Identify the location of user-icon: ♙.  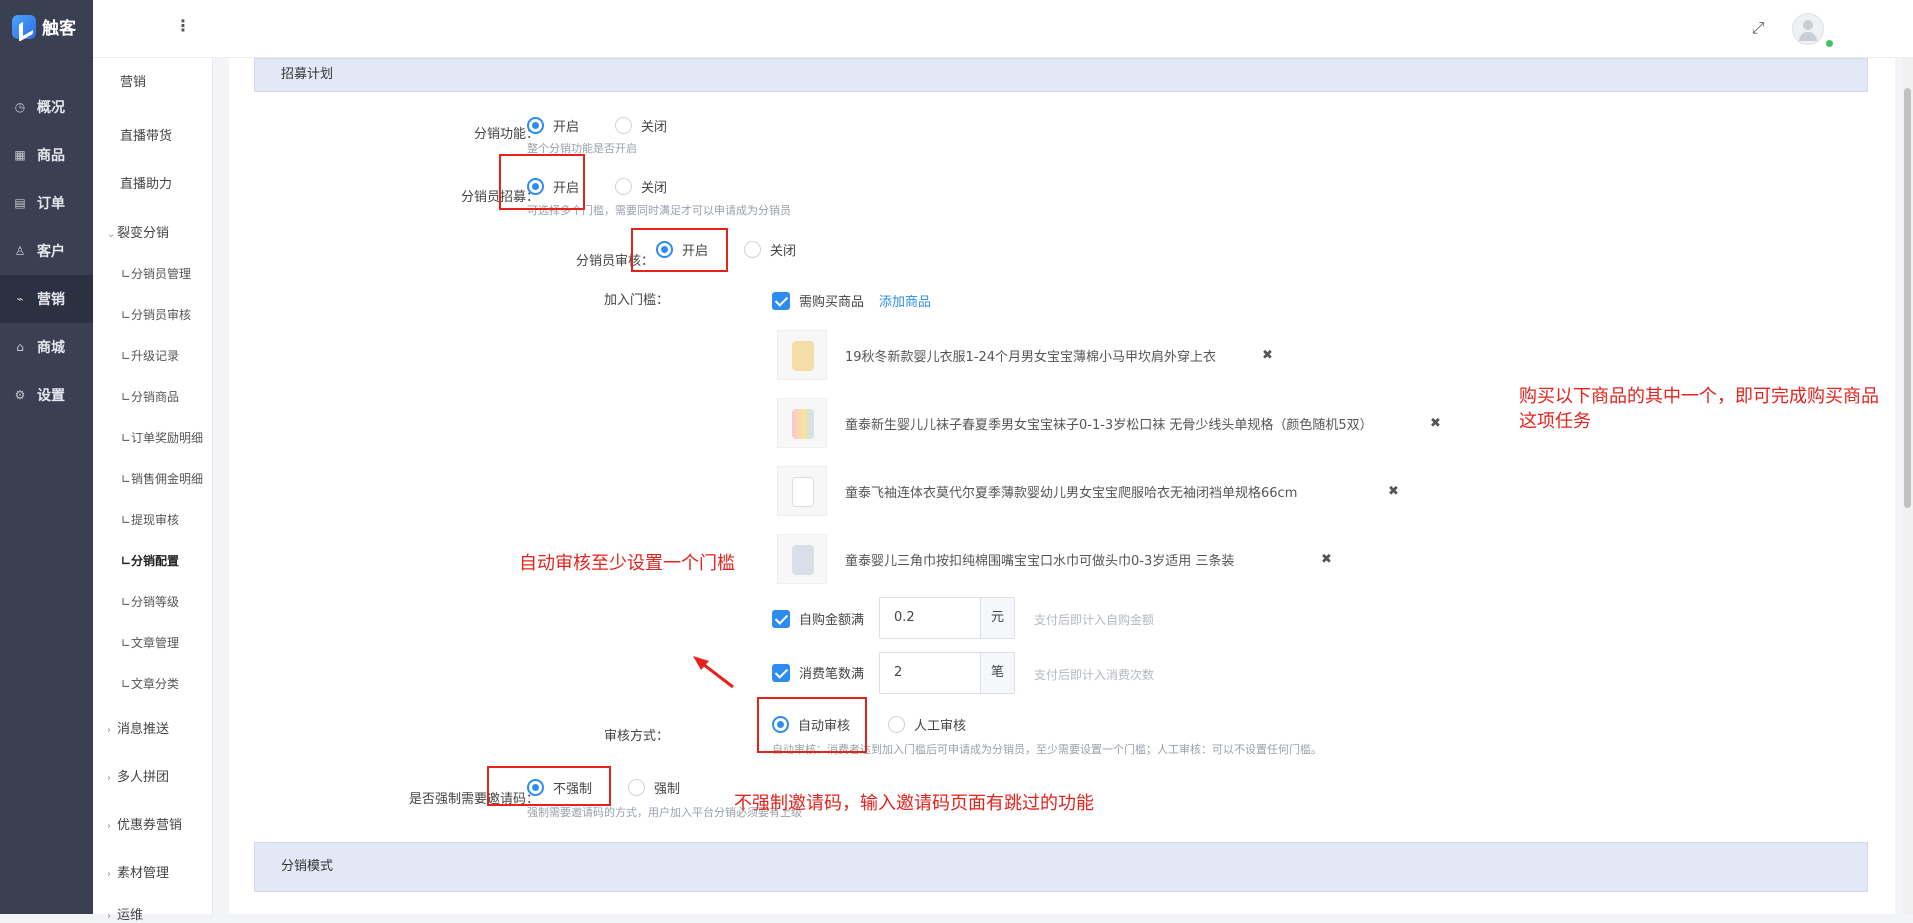
(20, 251).